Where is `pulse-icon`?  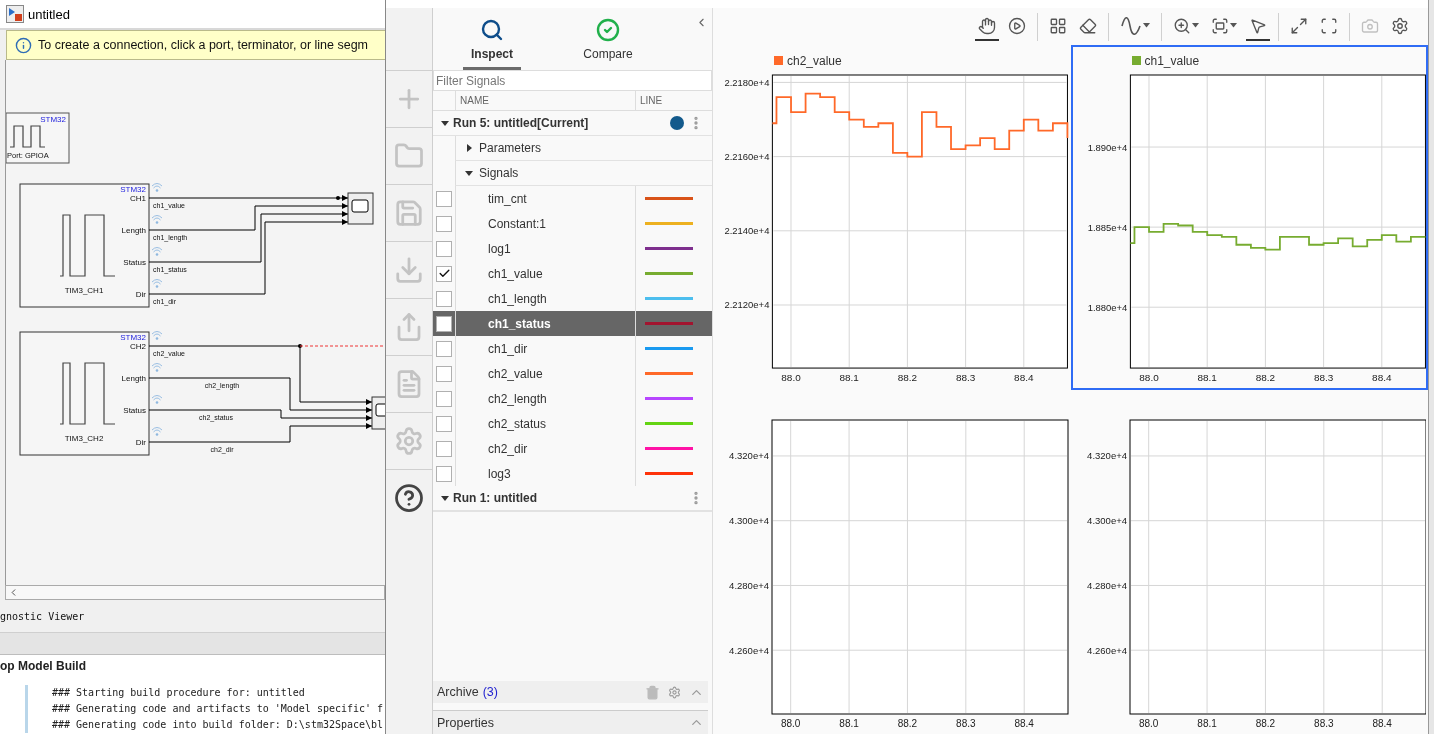
pulse-icon is located at coordinates (87, 393).